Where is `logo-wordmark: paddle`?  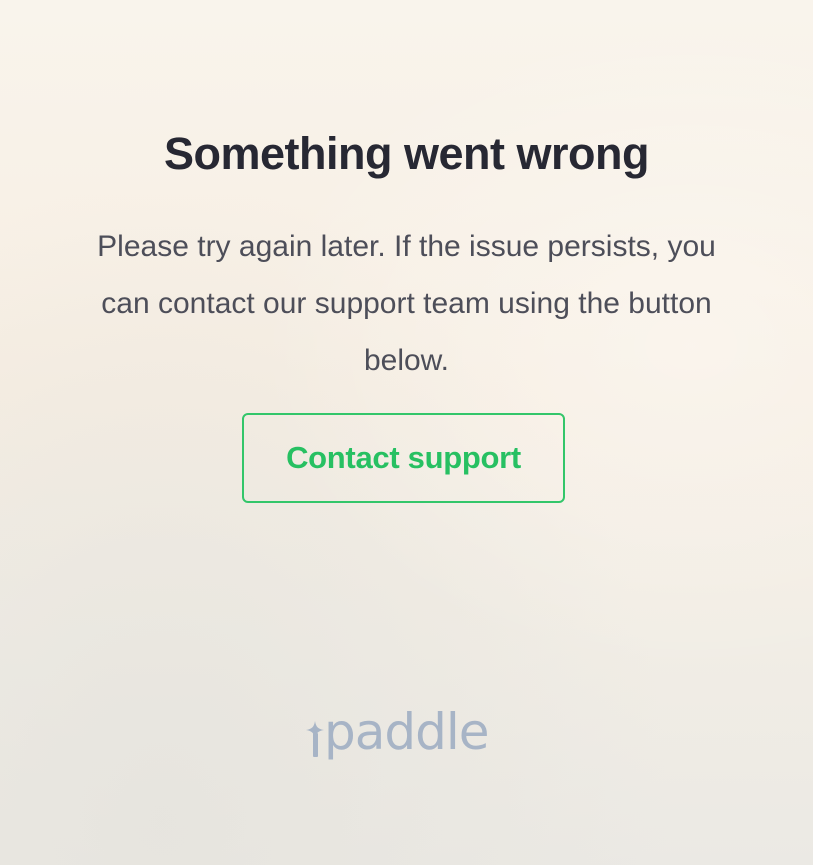 logo-wordmark: paddle is located at coordinates (407, 732).